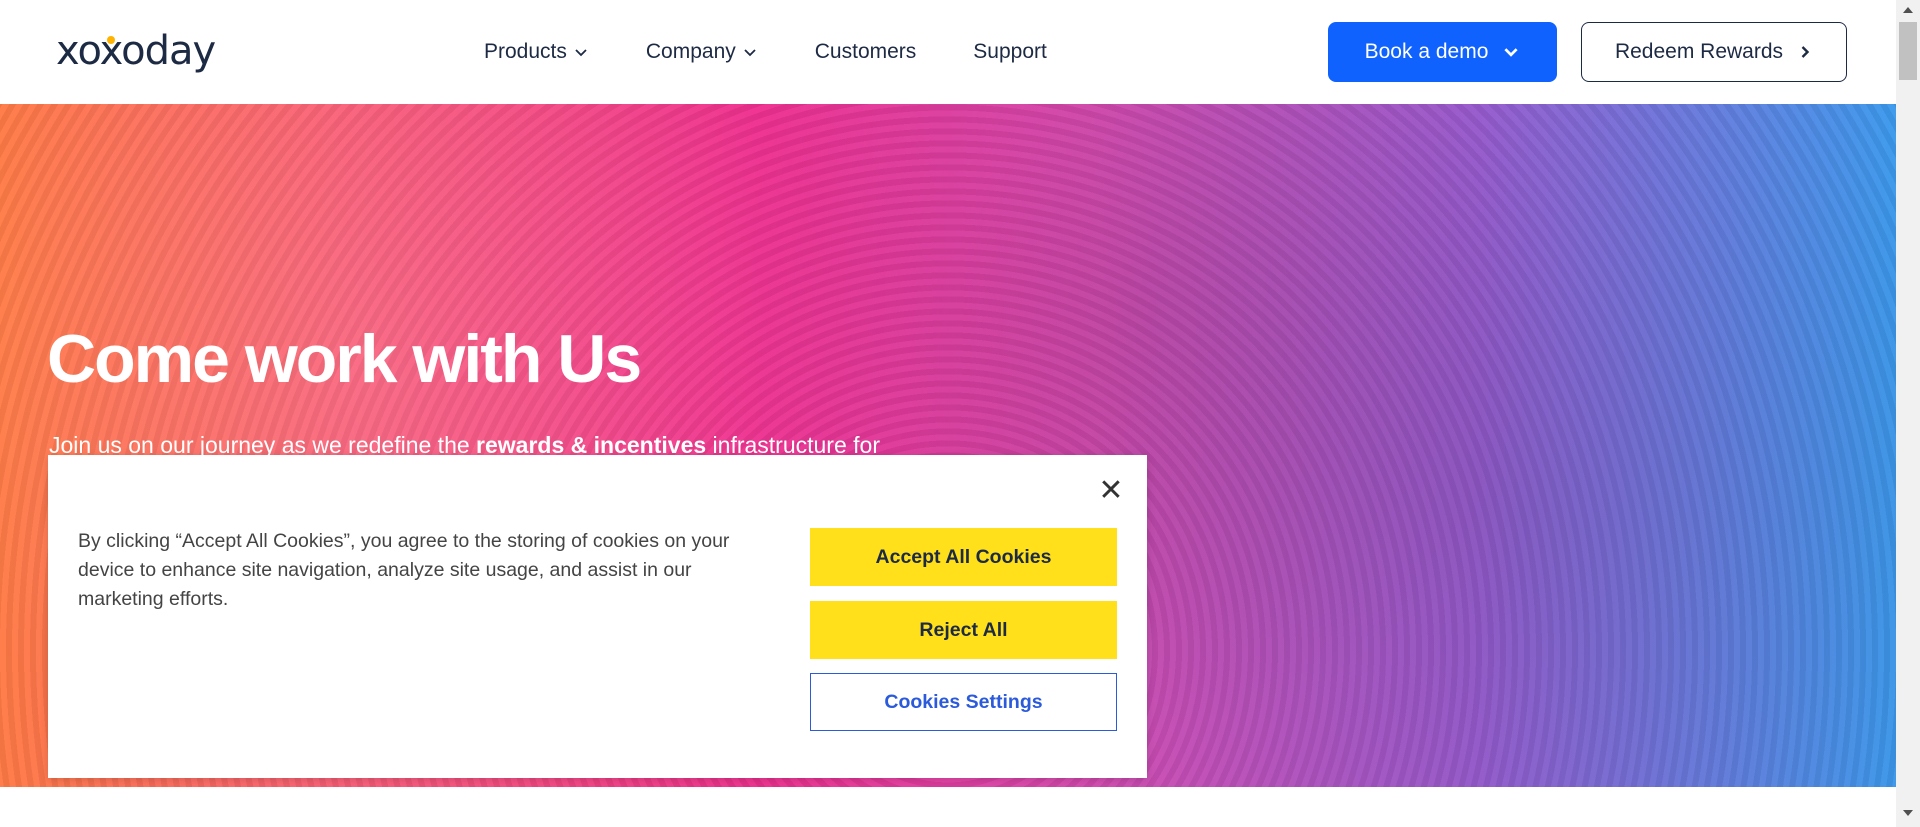 This screenshot has width=1920, height=827. What do you see at coordinates (963, 702) in the screenshot?
I see `cookies-settings-button: Cookies Settings` at bounding box center [963, 702].